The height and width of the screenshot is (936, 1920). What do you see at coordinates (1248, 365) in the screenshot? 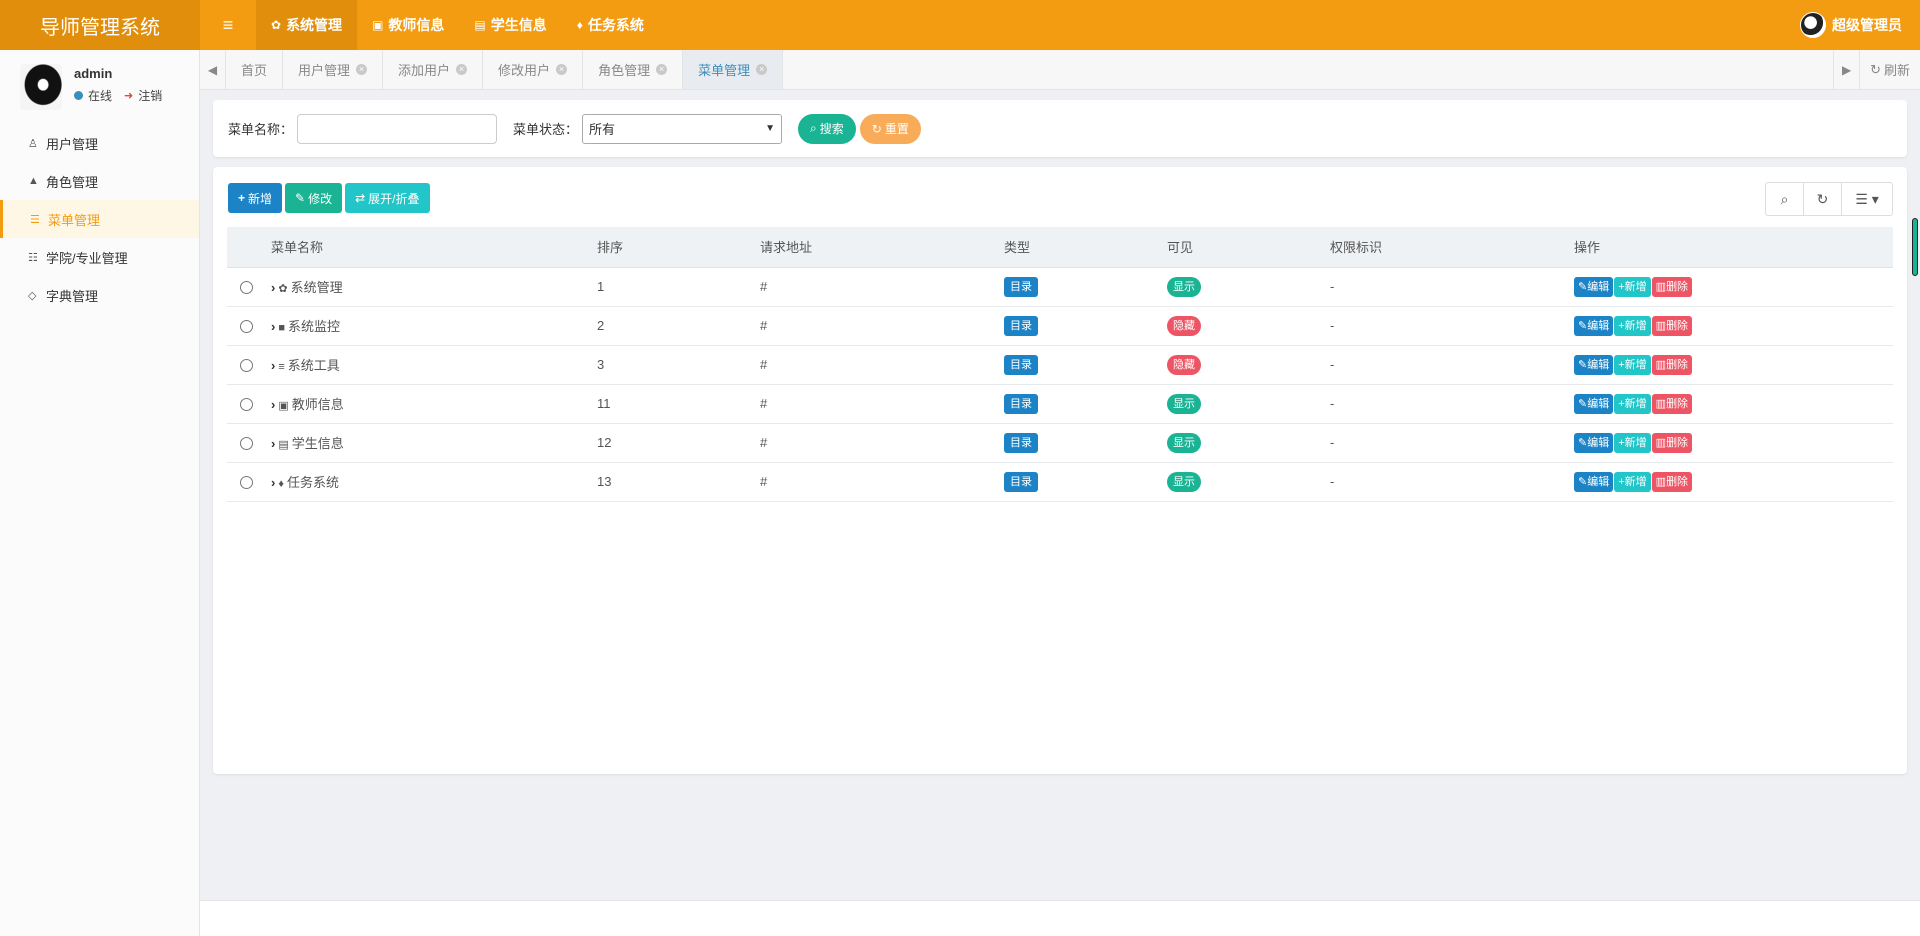
I see `visible-cell: 隐藏` at bounding box center [1248, 365].